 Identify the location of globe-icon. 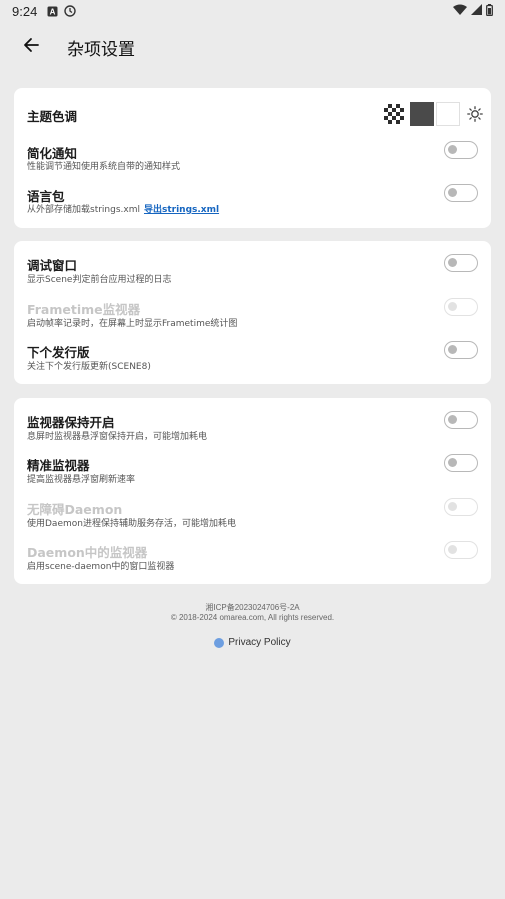
(219, 642).